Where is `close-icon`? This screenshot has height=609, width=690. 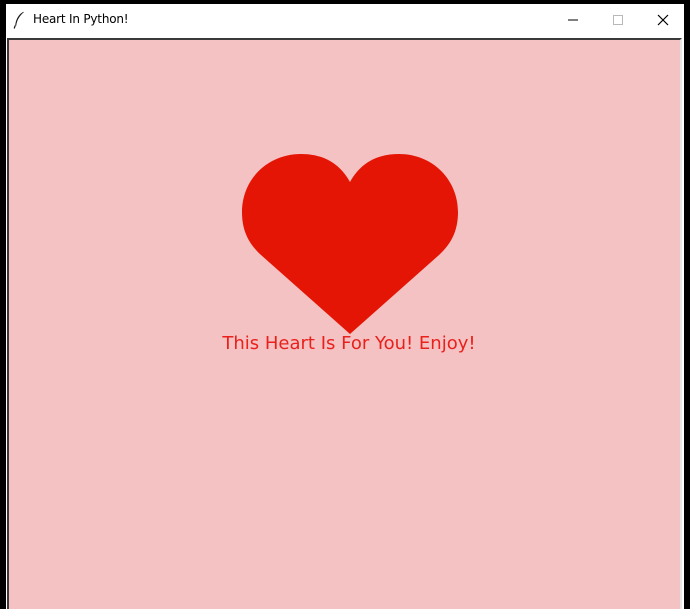
close-icon is located at coordinates (663, 20).